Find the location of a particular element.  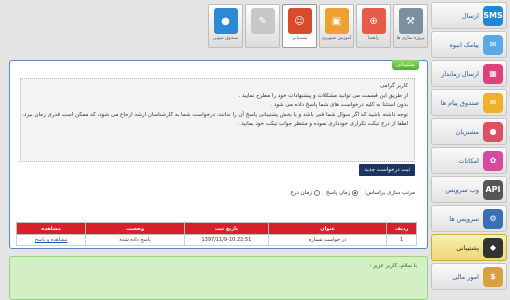

calendar-icon: ▦ is located at coordinates (493, 73).